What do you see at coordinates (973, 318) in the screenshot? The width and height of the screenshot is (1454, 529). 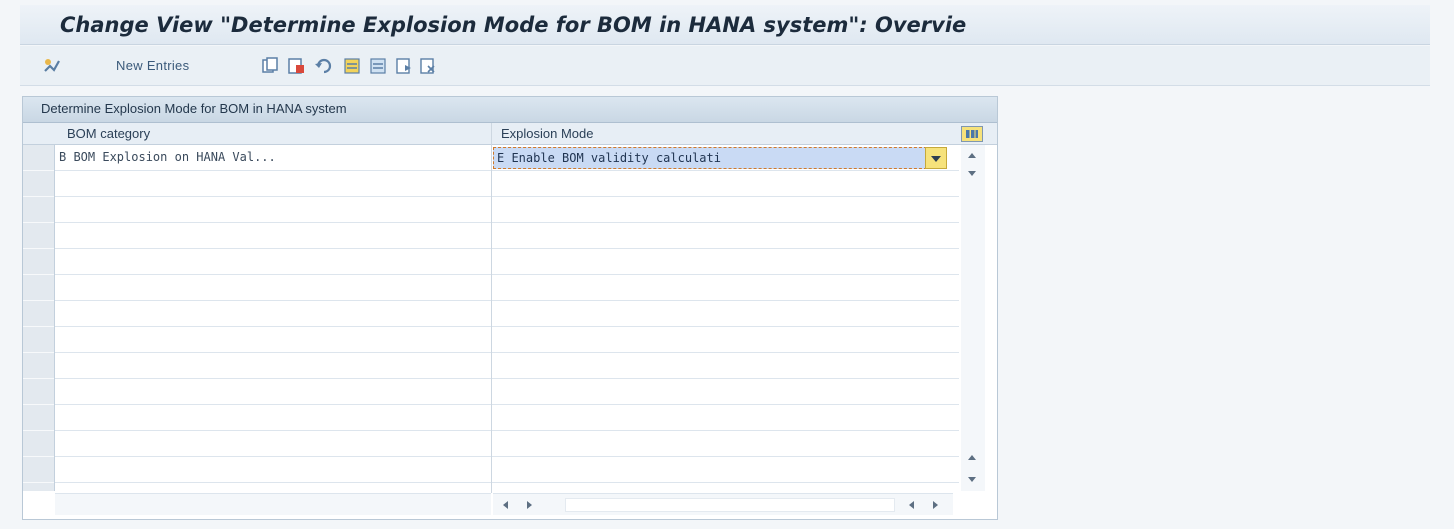 I see `vertical-scrollbar` at bounding box center [973, 318].